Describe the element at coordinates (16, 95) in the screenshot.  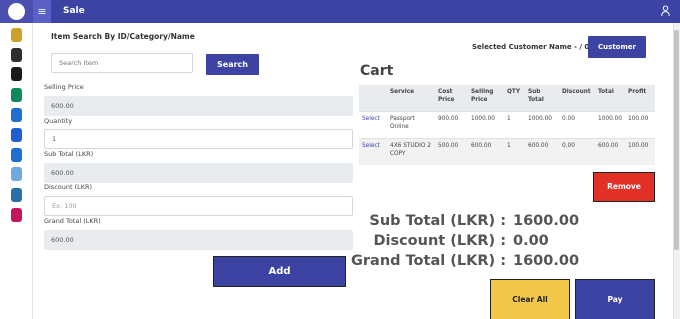
I see `camera-icon` at that location.